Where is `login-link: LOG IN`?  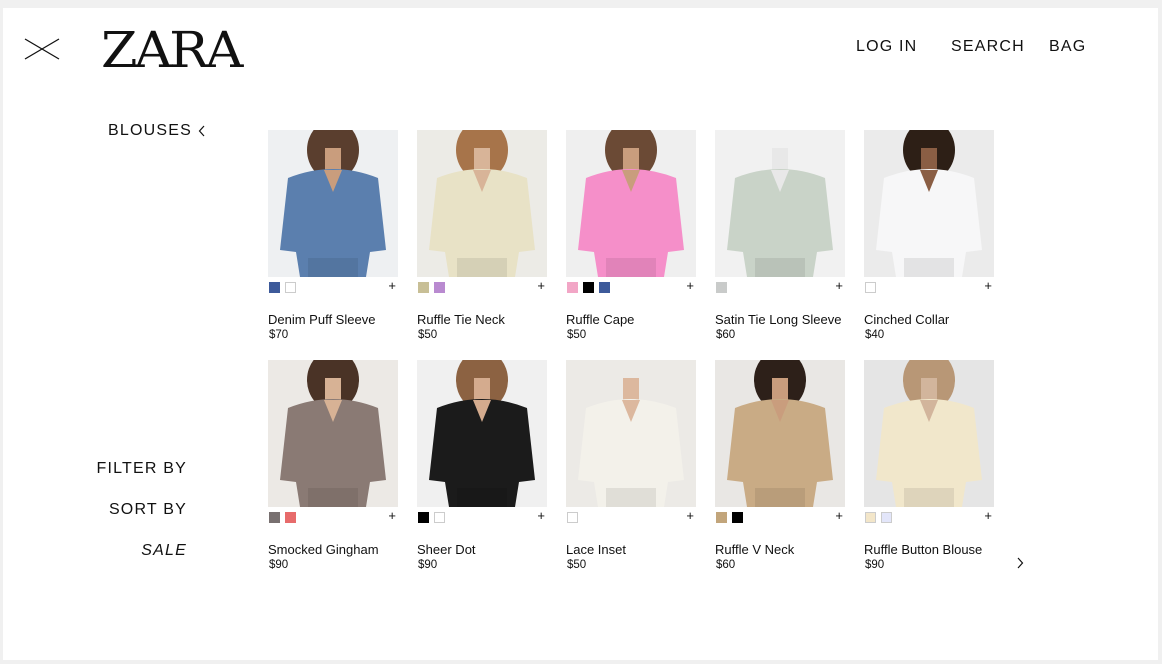 login-link: LOG IN is located at coordinates (886, 47).